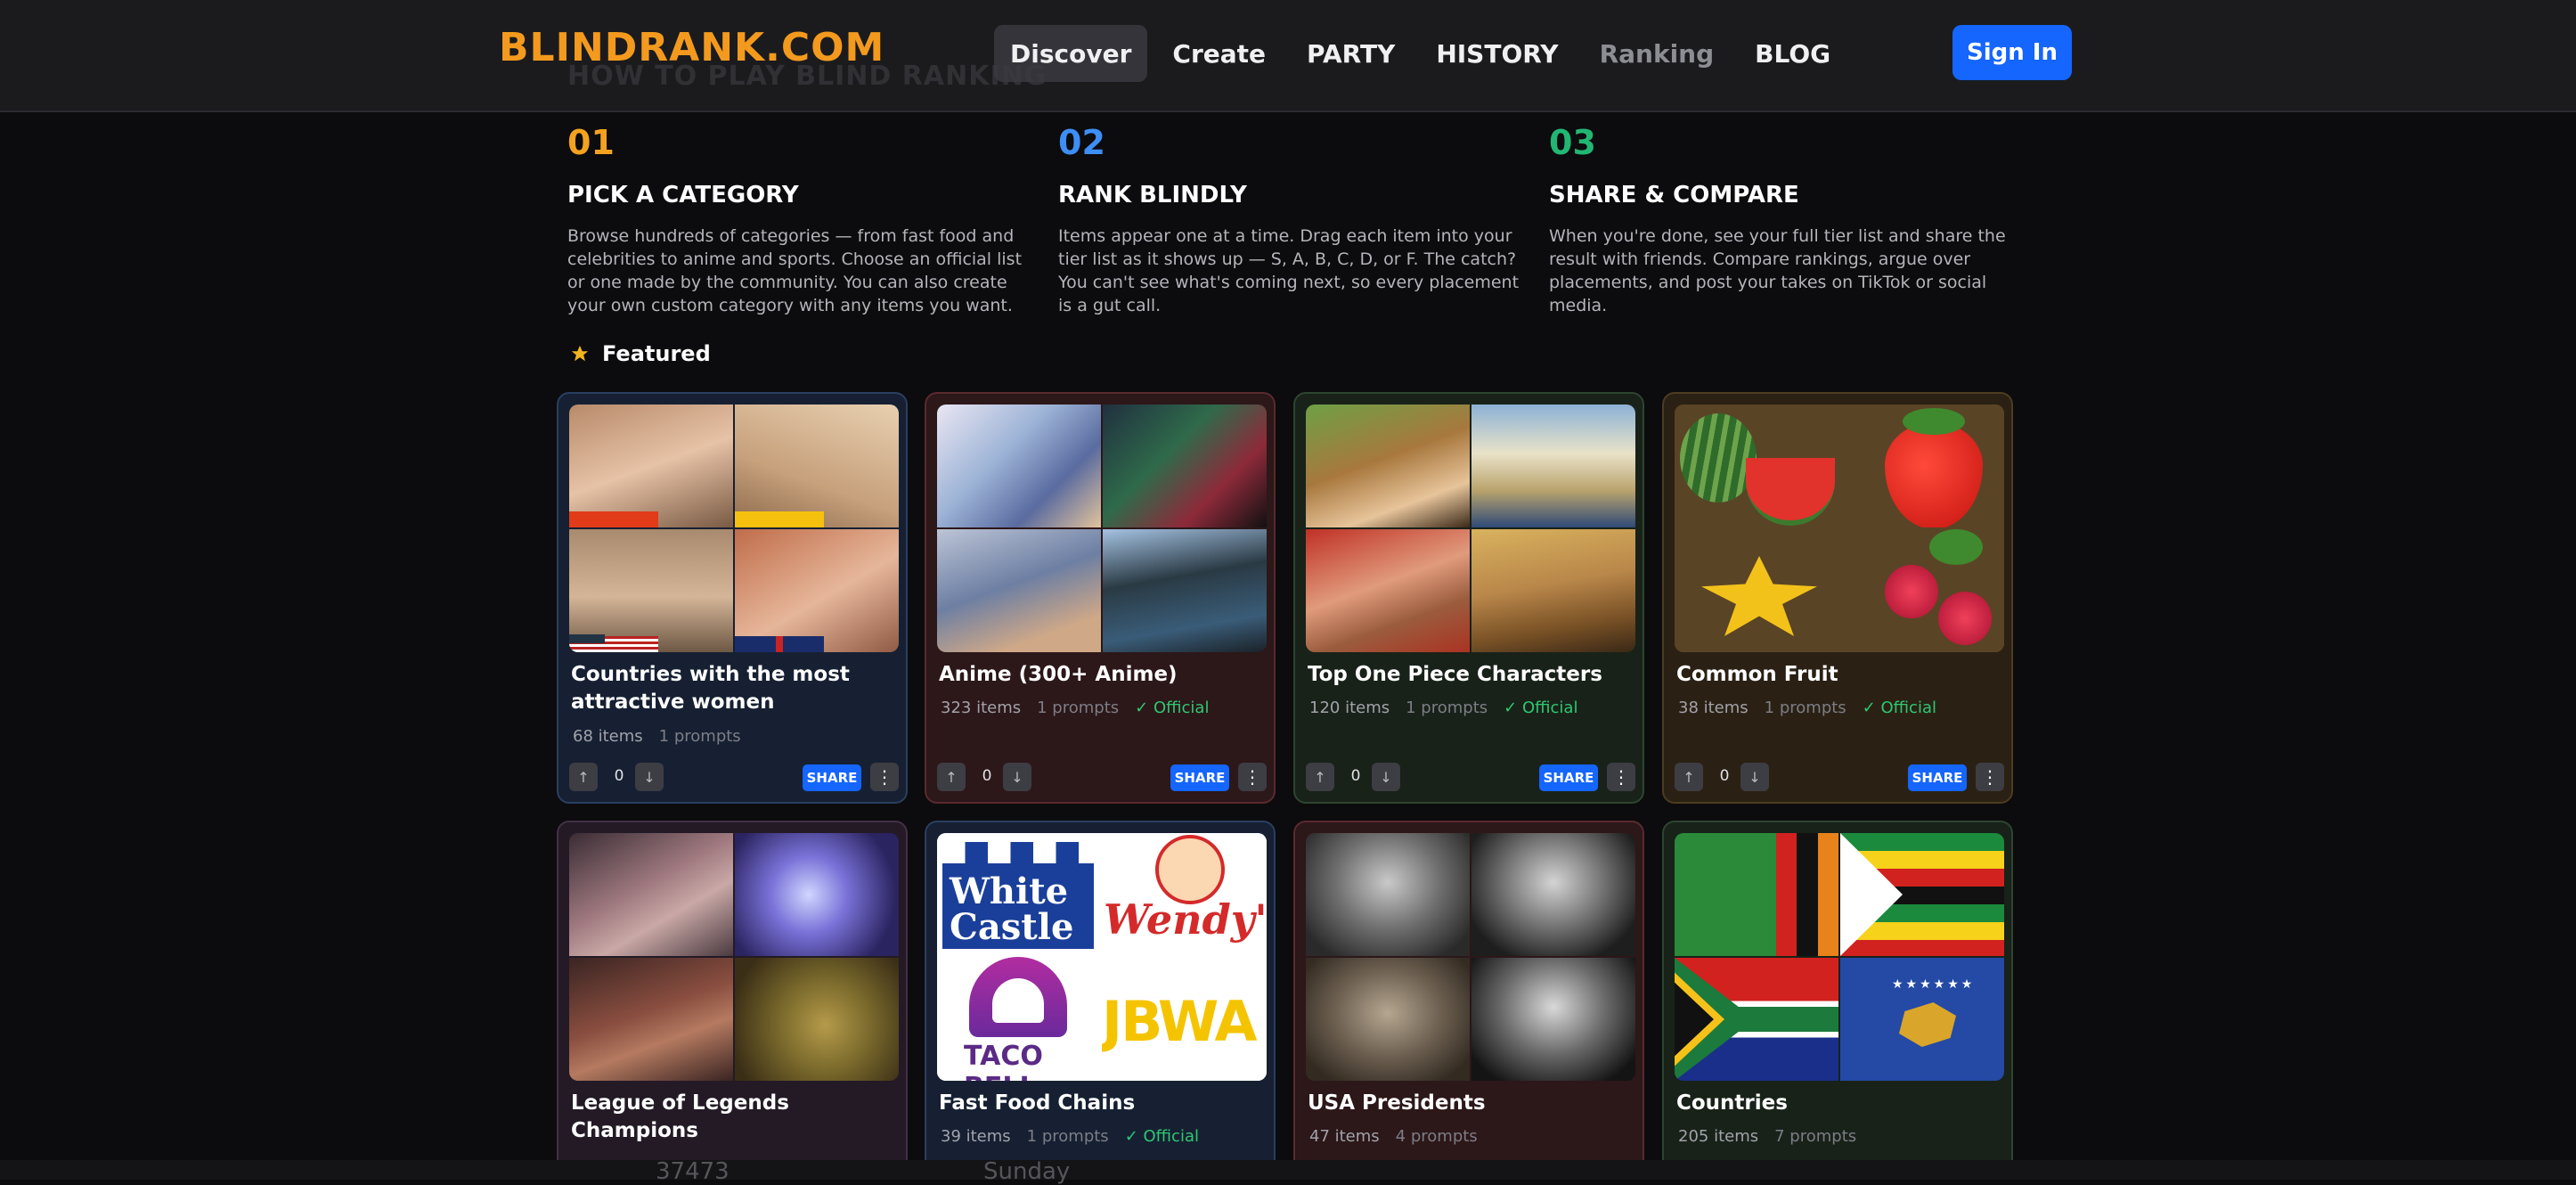  Describe the element at coordinates (1219, 53) in the screenshot. I see `nav-create: Create` at that location.